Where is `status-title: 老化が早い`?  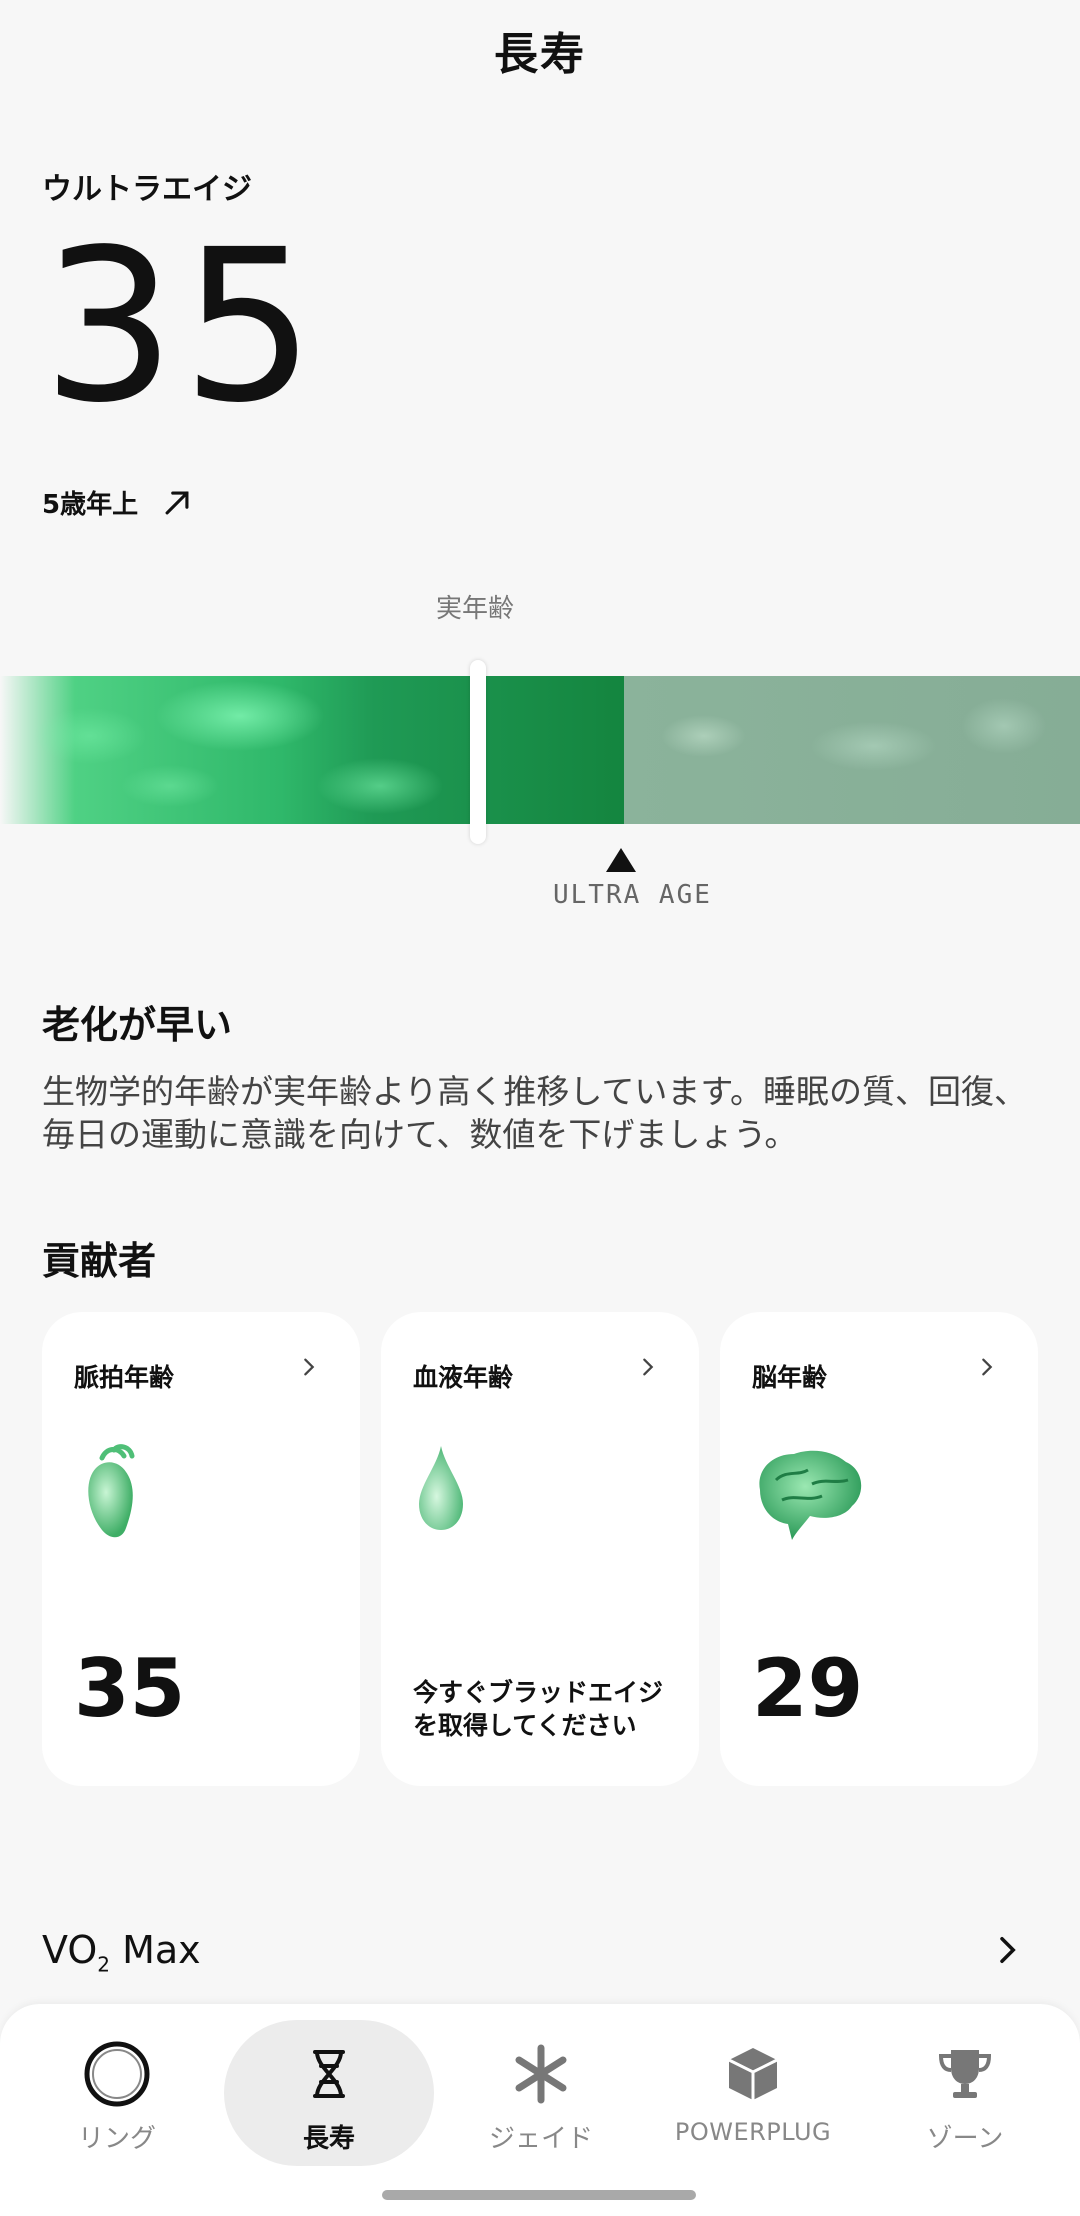 status-title: 老化が早い is located at coordinates (137, 1025).